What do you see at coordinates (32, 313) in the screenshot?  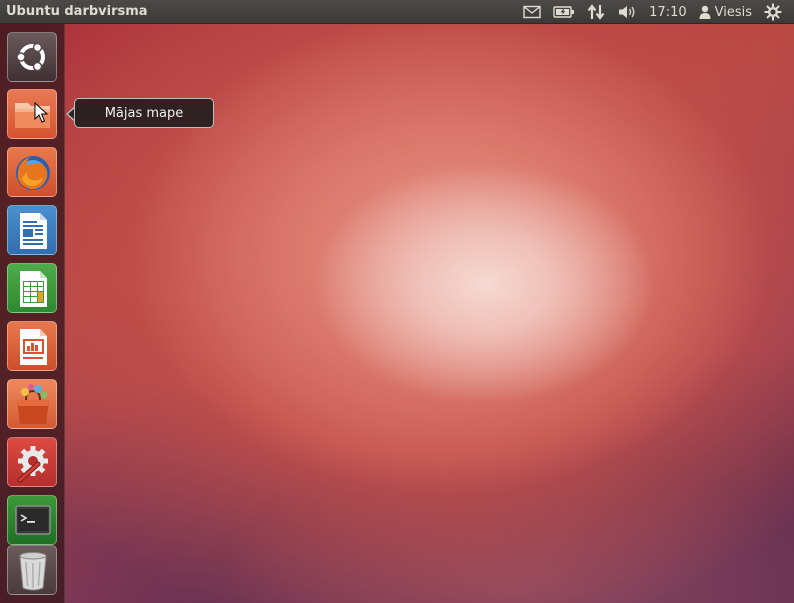 I see `launcher` at bounding box center [32, 313].